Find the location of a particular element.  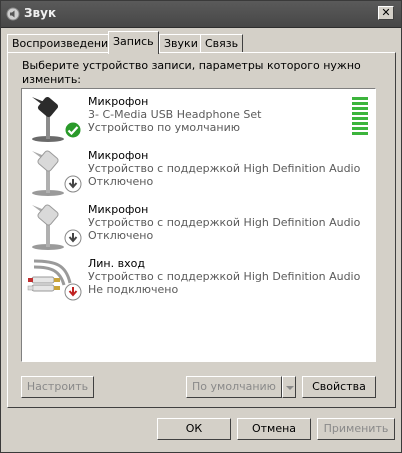

tab-communications: Связь is located at coordinates (222, 43).